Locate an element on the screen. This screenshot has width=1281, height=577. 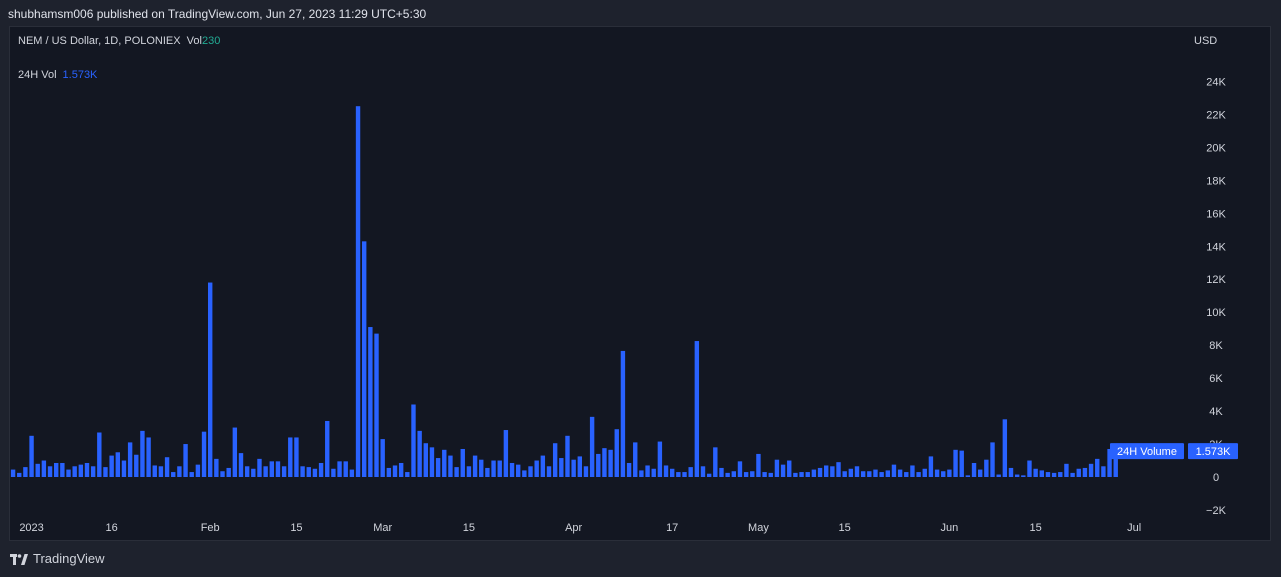
y-tick-label: −2K is located at coordinates (1216, 511).